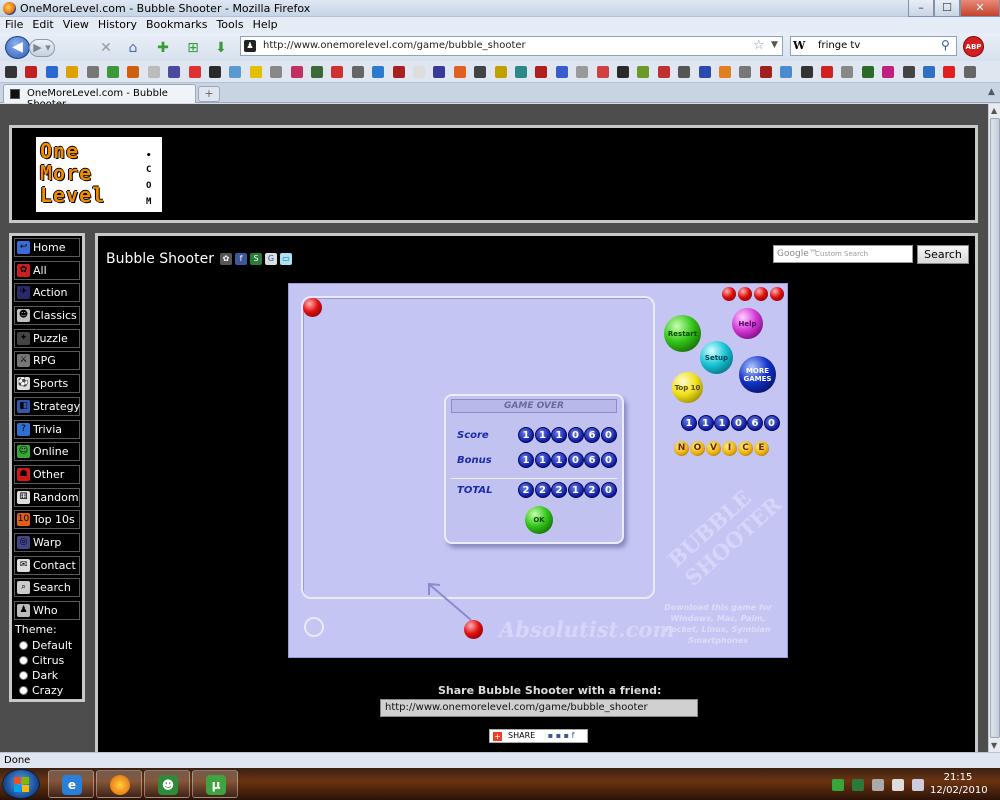 The width and height of the screenshot is (1000, 800). I want to click on vertical-scrollbar: ▲ ▼, so click(994, 428).